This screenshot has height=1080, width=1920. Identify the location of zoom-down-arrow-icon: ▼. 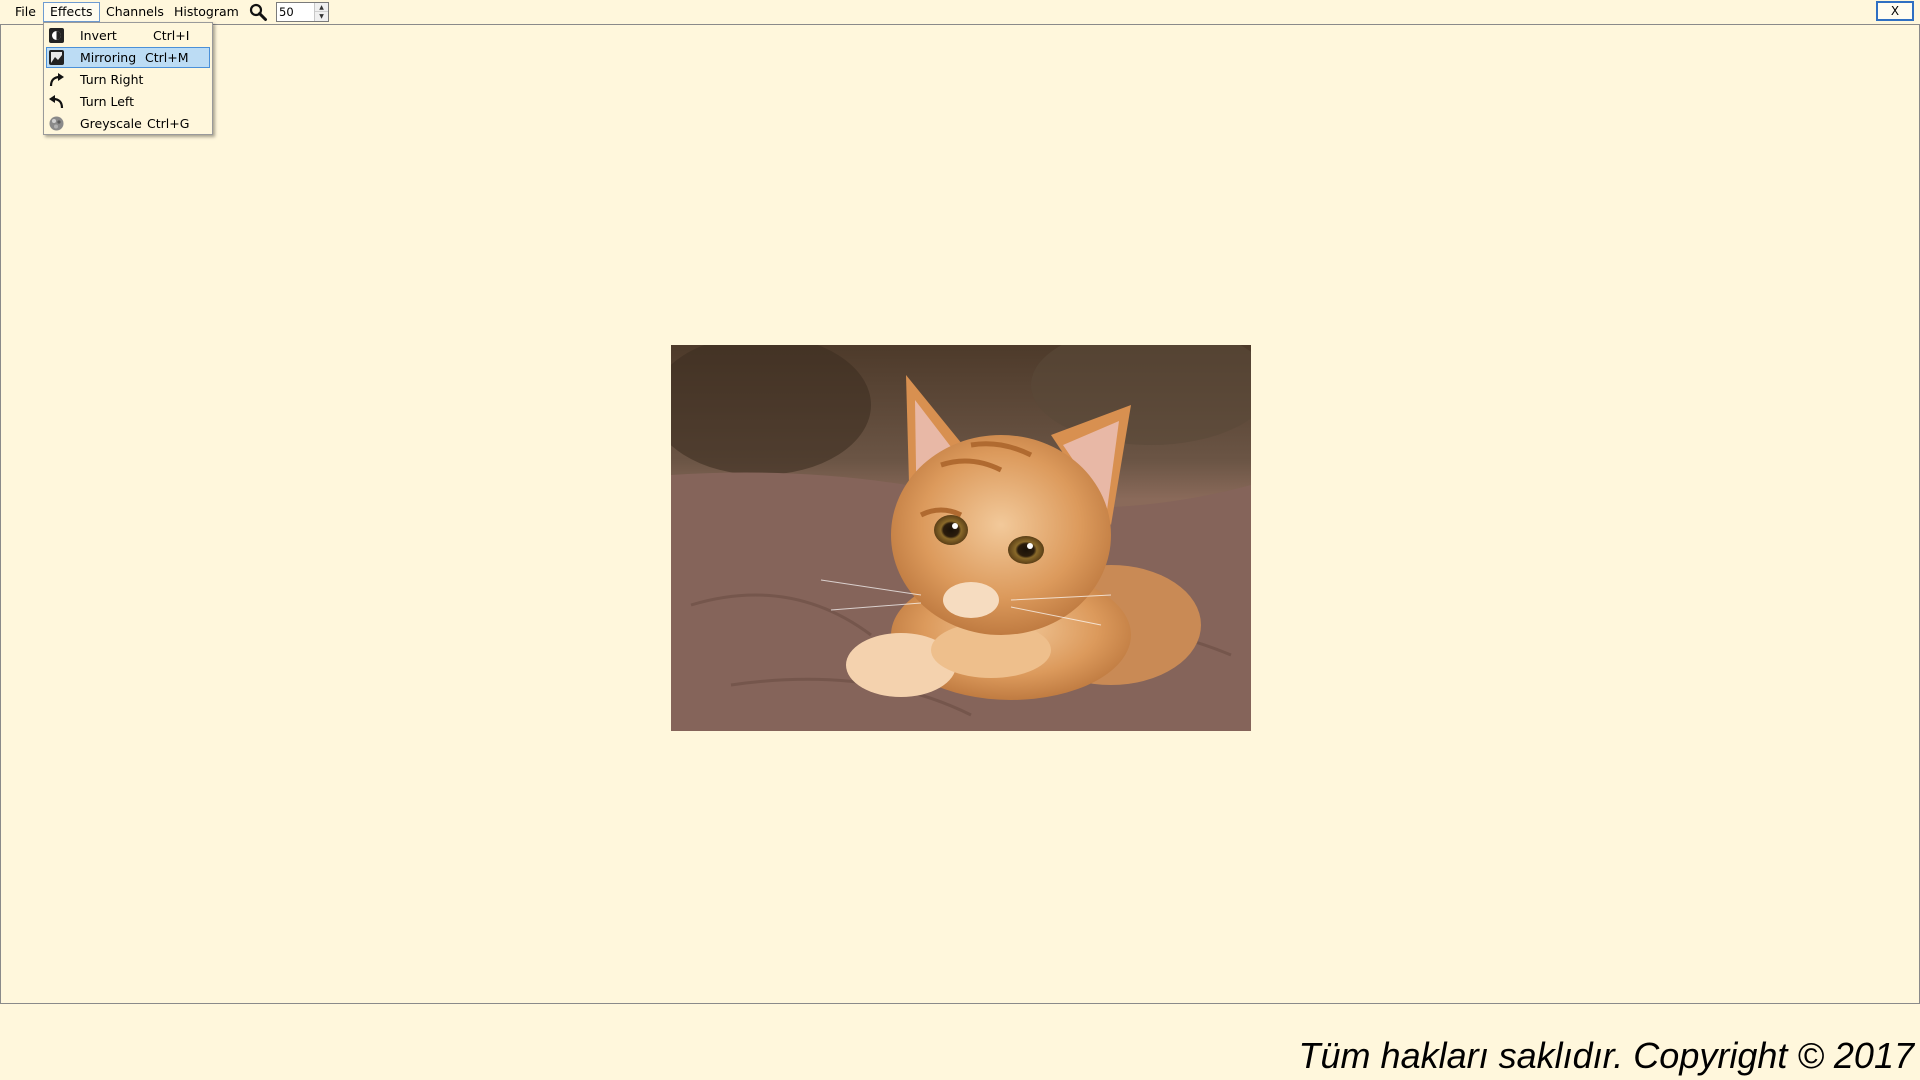
(321, 16).